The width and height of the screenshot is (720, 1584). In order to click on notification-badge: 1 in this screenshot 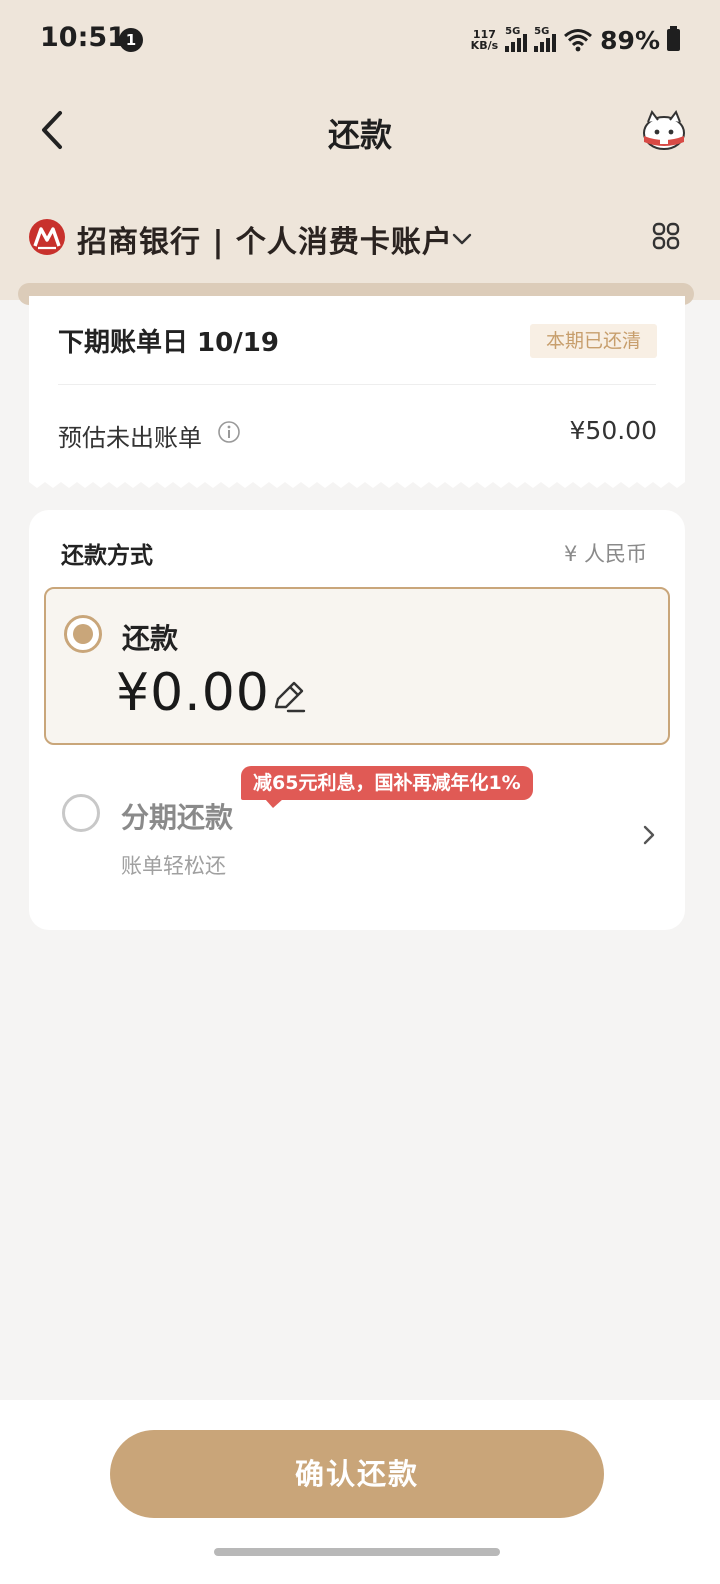, I will do `click(131, 40)`.